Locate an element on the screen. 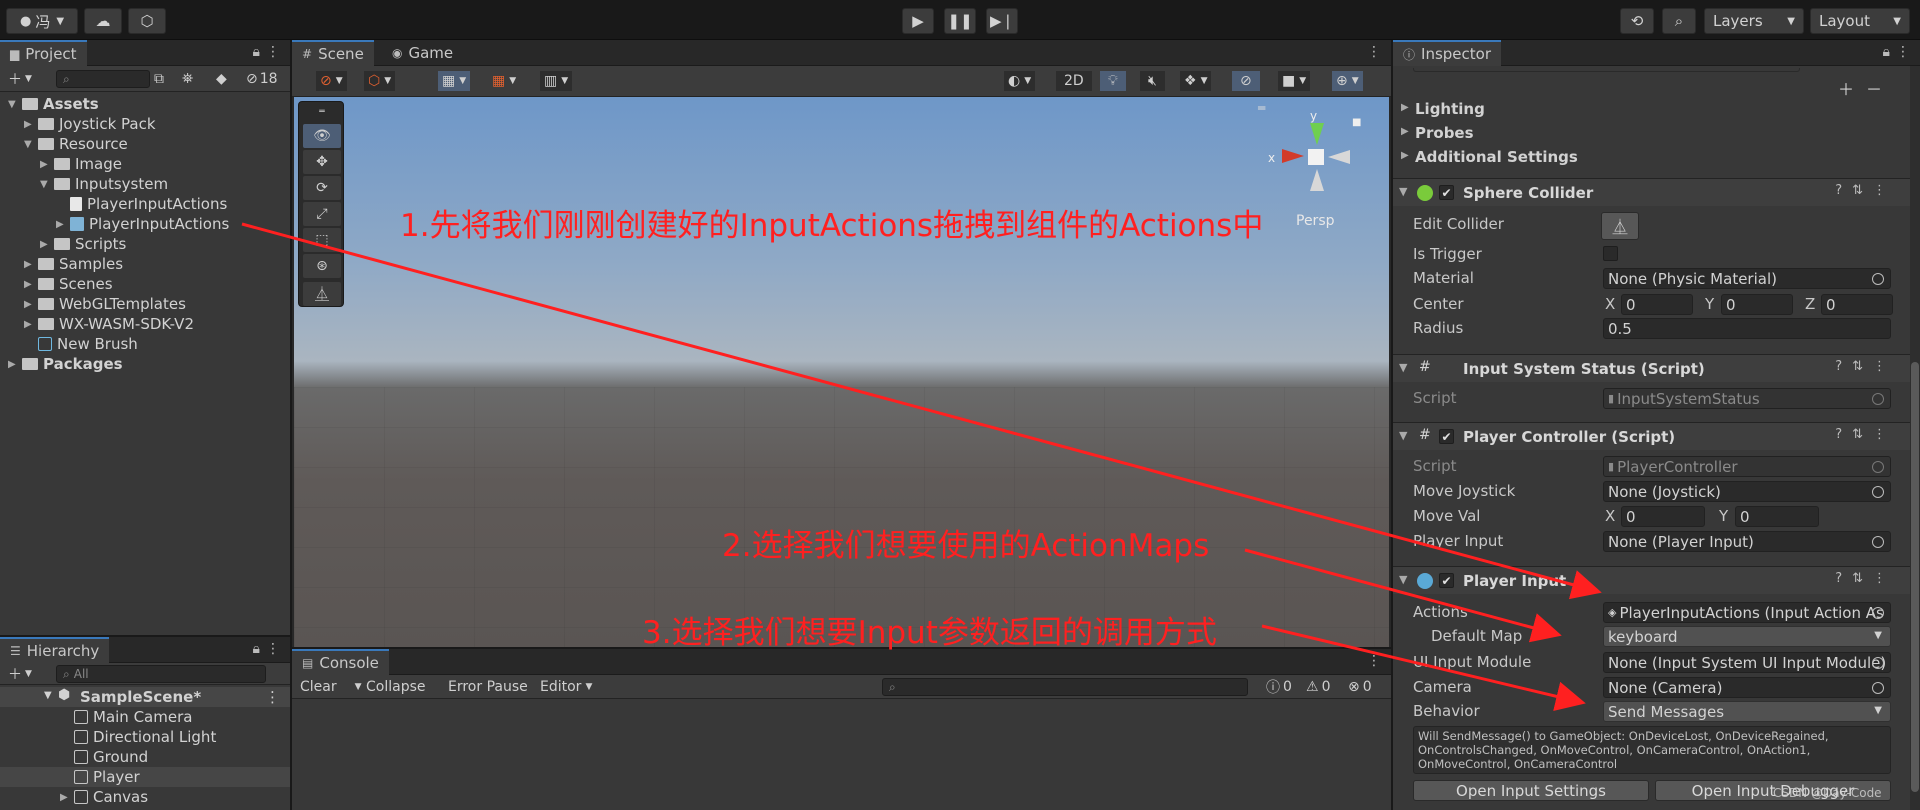 This screenshot has height=810, width=1920. draw-mode-button: ⊘ ▼ is located at coordinates (331, 81).